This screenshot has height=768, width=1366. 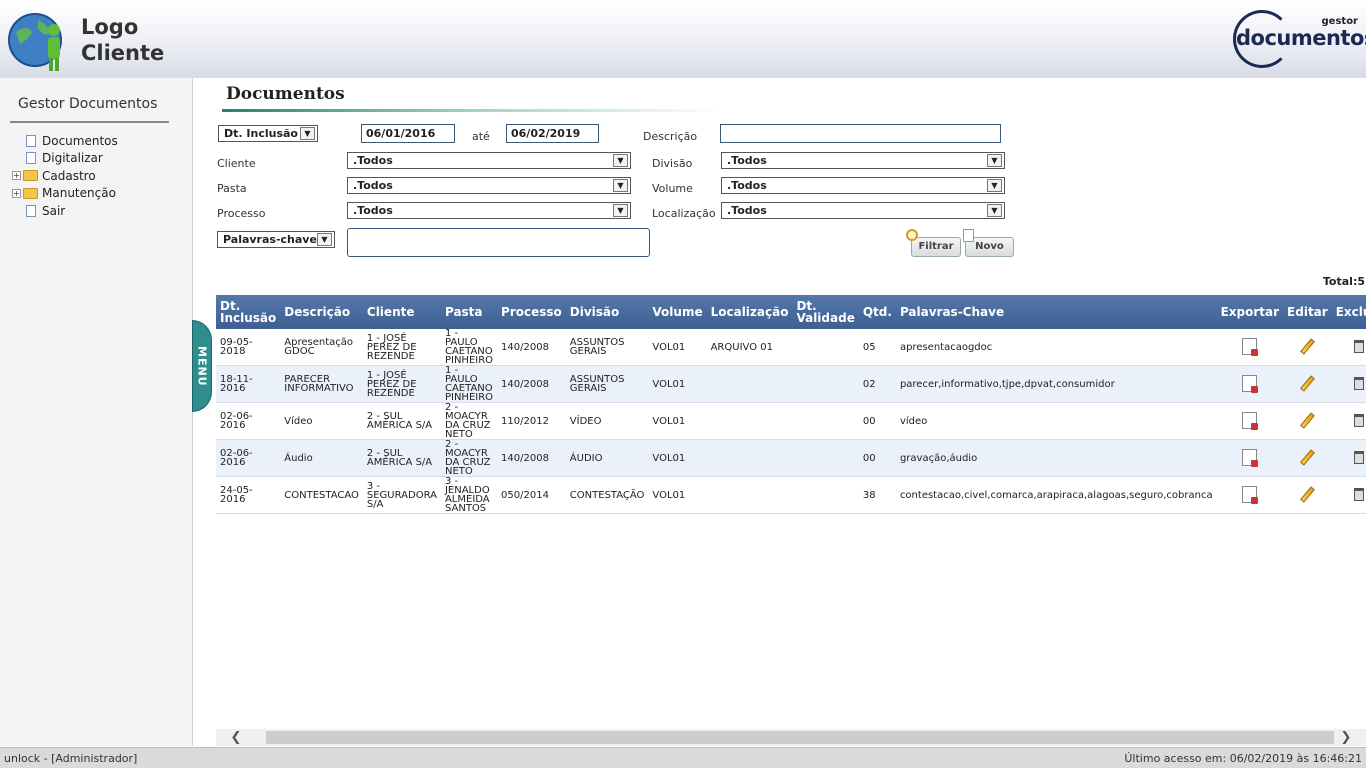 What do you see at coordinates (481, 136) in the screenshot?
I see `date-to-label: até` at bounding box center [481, 136].